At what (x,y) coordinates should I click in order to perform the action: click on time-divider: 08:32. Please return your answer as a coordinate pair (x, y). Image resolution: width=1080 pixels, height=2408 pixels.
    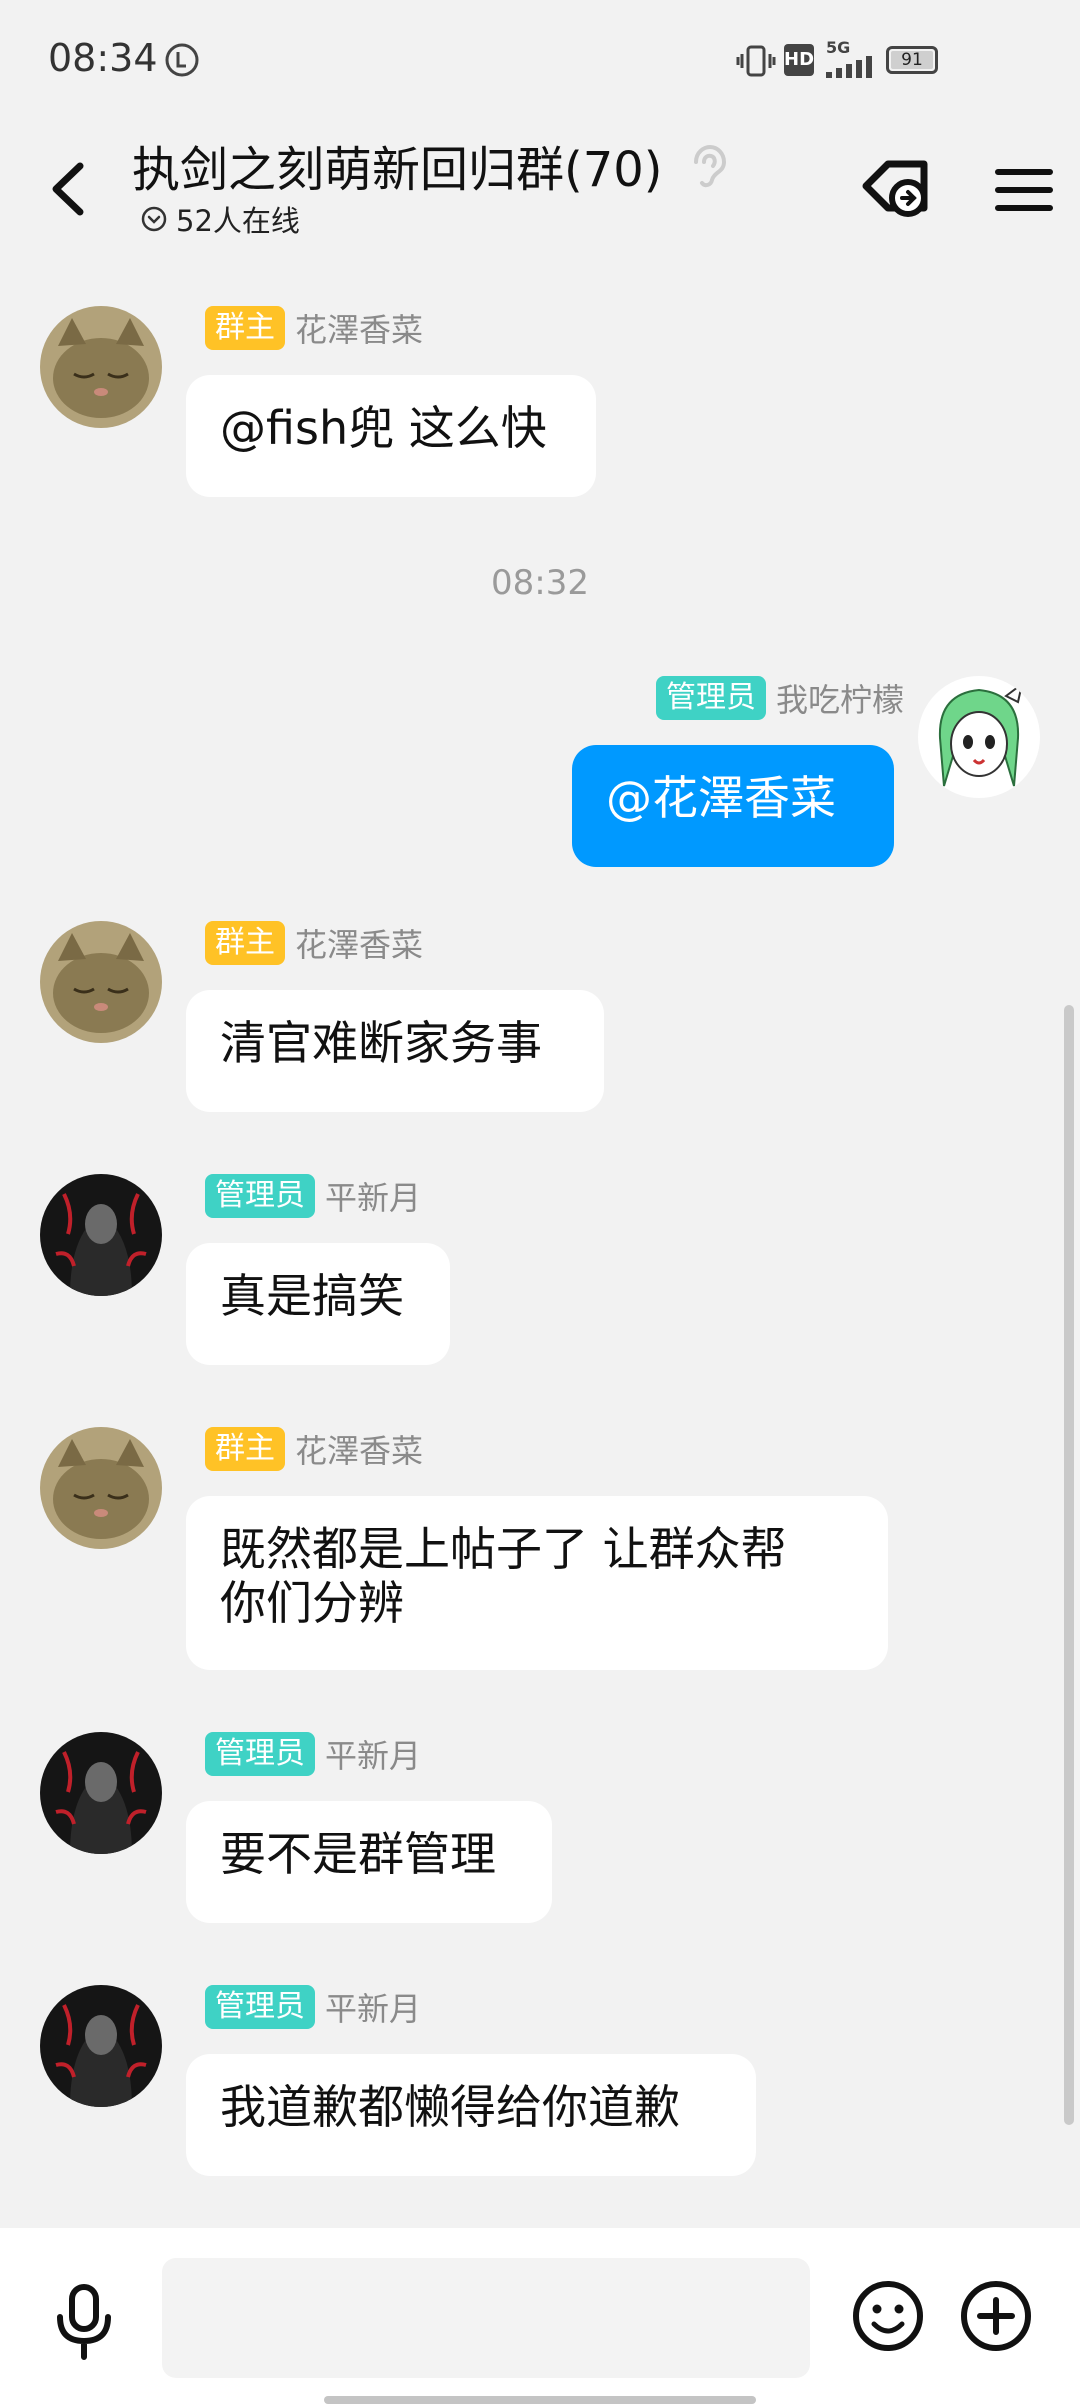
    Looking at the image, I should click on (540, 583).